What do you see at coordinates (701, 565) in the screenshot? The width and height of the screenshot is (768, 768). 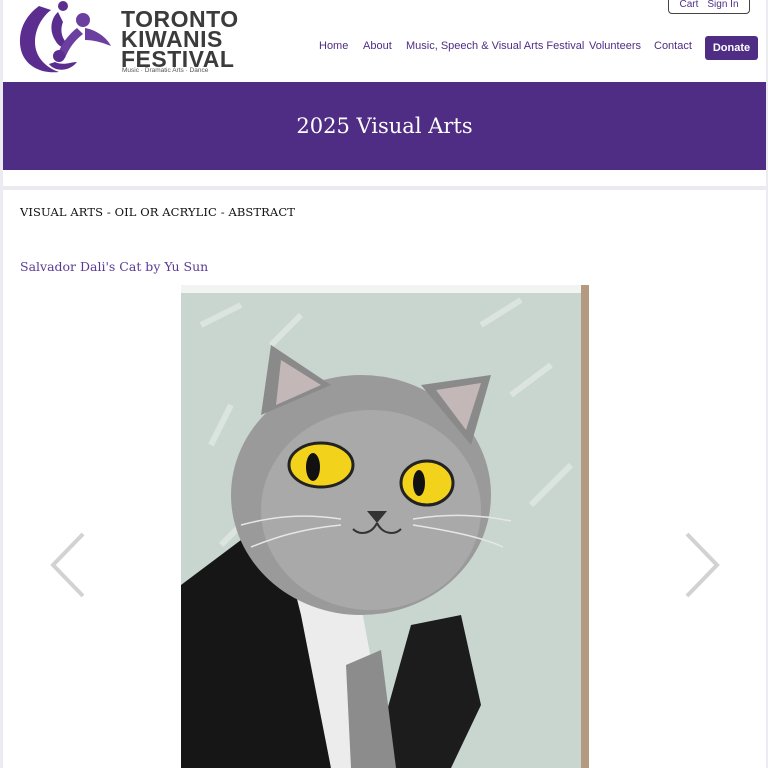 I see `chevron-right-icon` at bounding box center [701, 565].